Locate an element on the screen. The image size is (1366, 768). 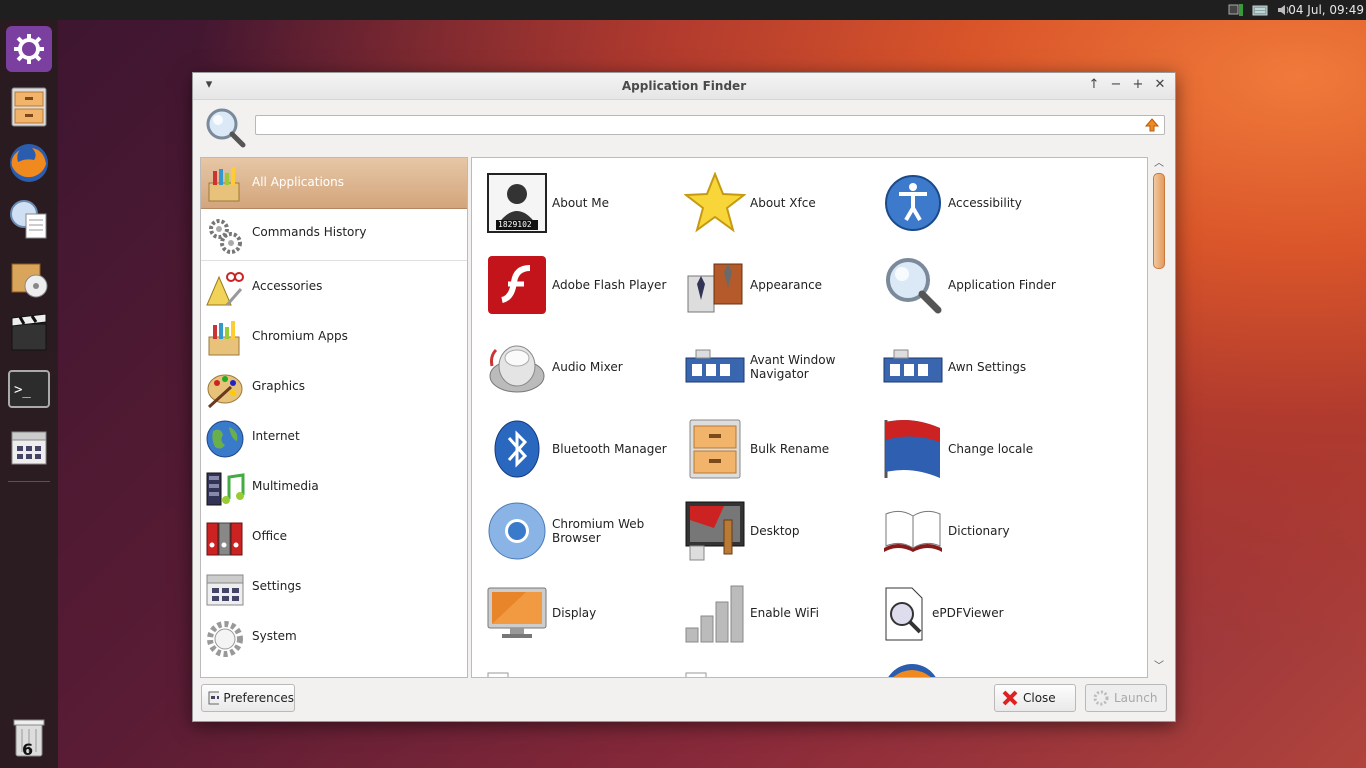
app-chromium-web-browser: Chromium Web Browser is located at coordinates (581, 532).